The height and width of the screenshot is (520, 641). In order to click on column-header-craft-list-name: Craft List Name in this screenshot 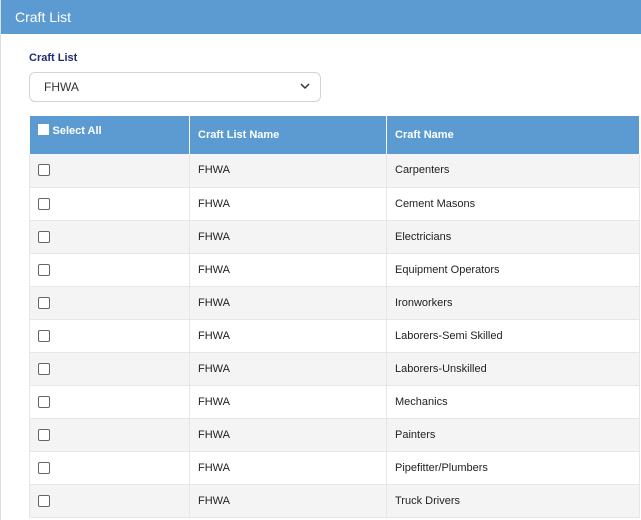, I will do `click(288, 135)`.